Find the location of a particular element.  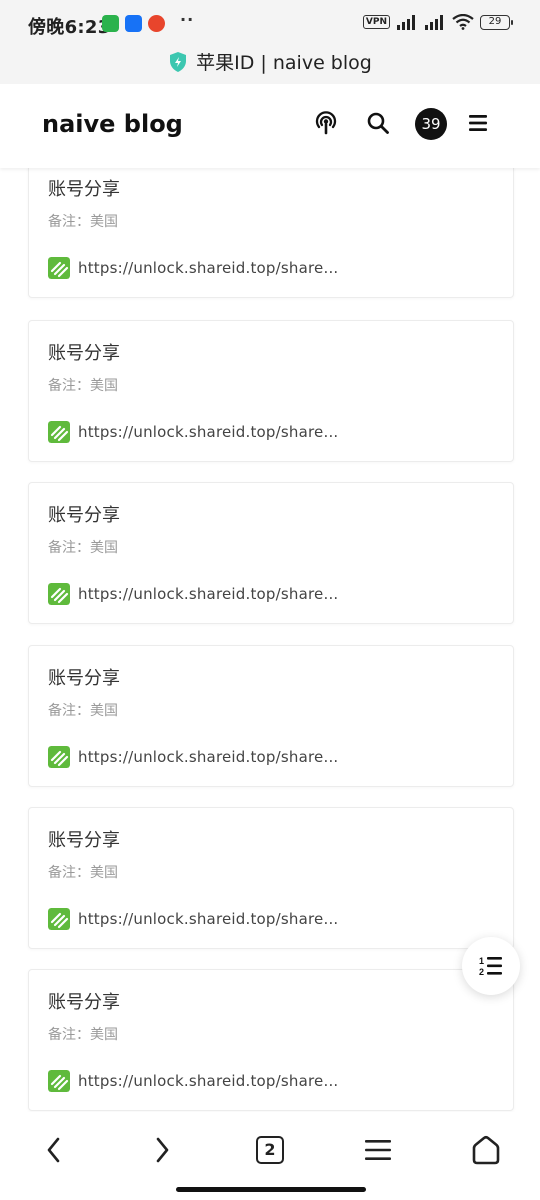

tabs-icon: 2 is located at coordinates (270, 1150).